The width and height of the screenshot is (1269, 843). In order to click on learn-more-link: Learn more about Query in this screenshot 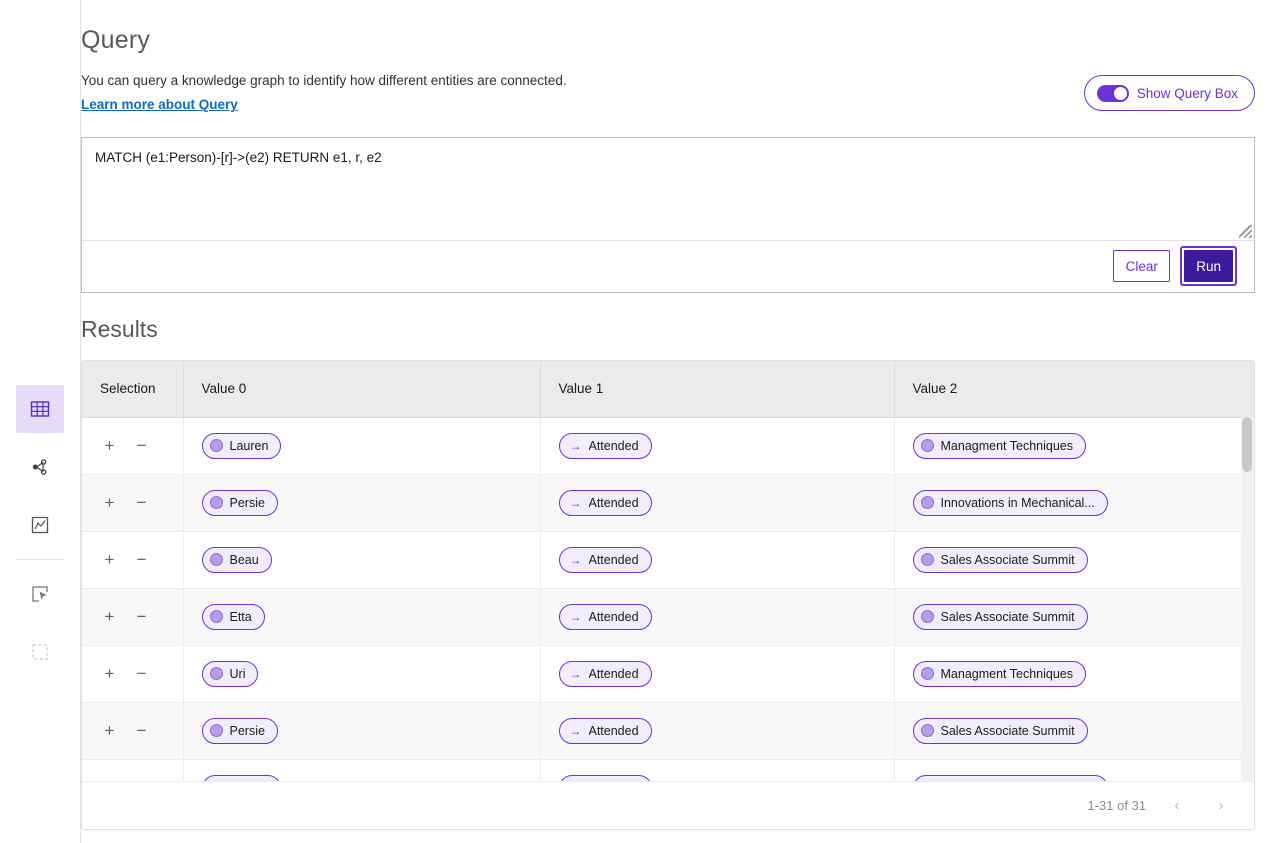, I will do `click(159, 104)`.